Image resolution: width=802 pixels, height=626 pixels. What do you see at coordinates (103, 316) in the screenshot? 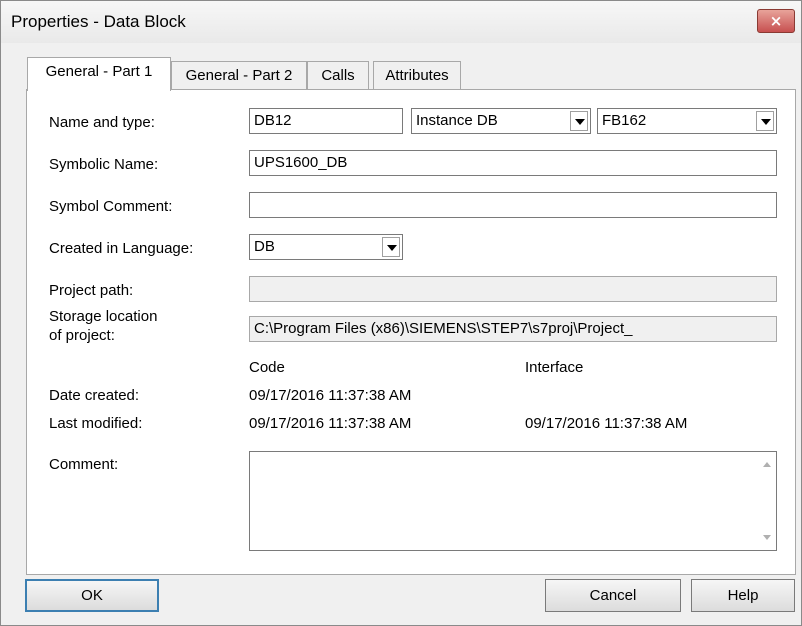
I see `storage-location-label: Storage location` at bounding box center [103, 316].